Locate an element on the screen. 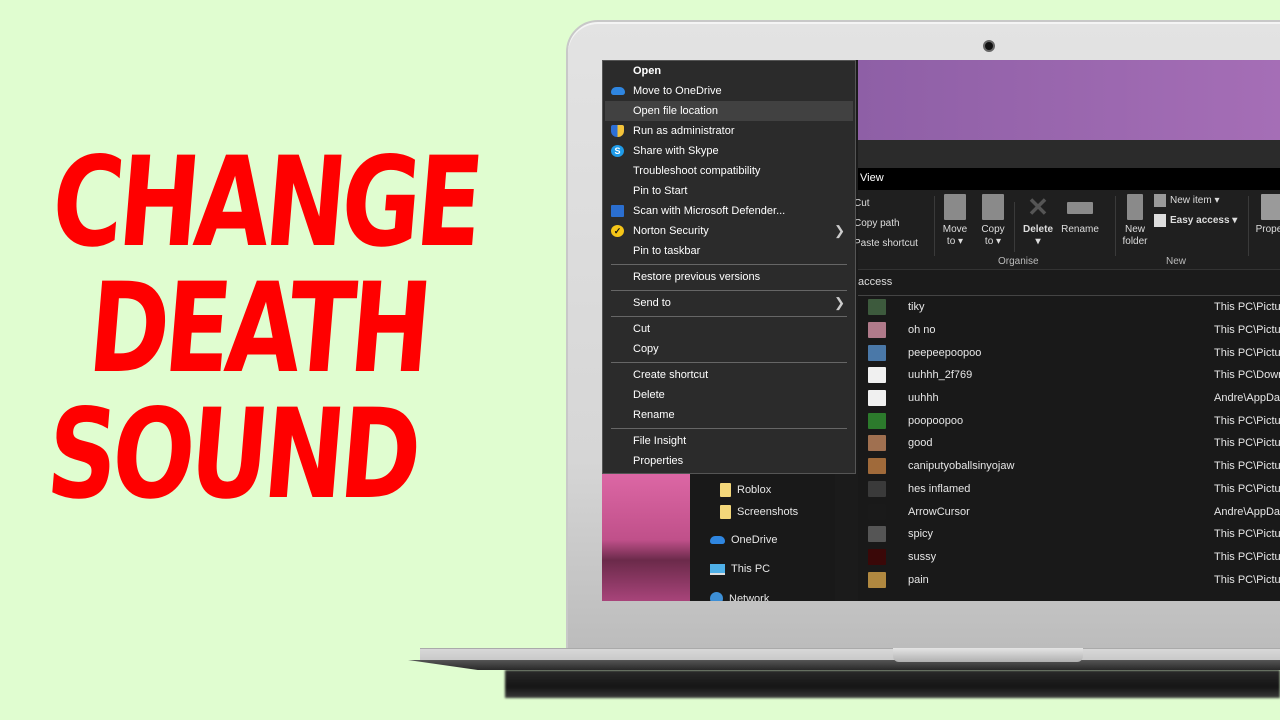 The image size is (1280, 720). menu-item-cut: Cut is located at coordinates (729, 329).